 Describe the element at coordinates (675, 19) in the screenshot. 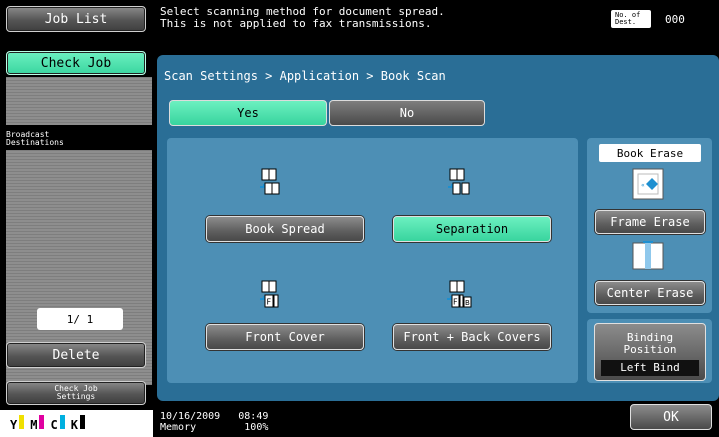

I see `dest-count: 000` at that location.